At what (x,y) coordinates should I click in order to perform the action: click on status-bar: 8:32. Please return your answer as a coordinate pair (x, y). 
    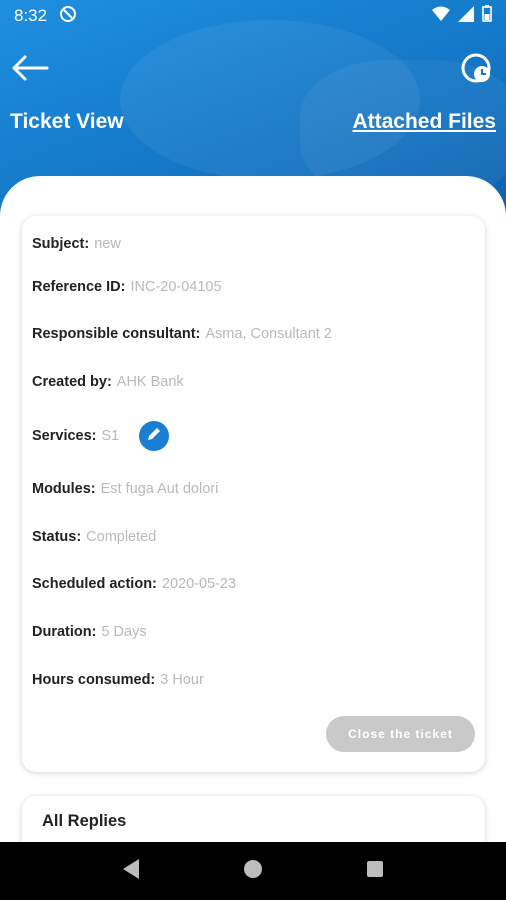
    Looking at the image, I should click on (253, 16).